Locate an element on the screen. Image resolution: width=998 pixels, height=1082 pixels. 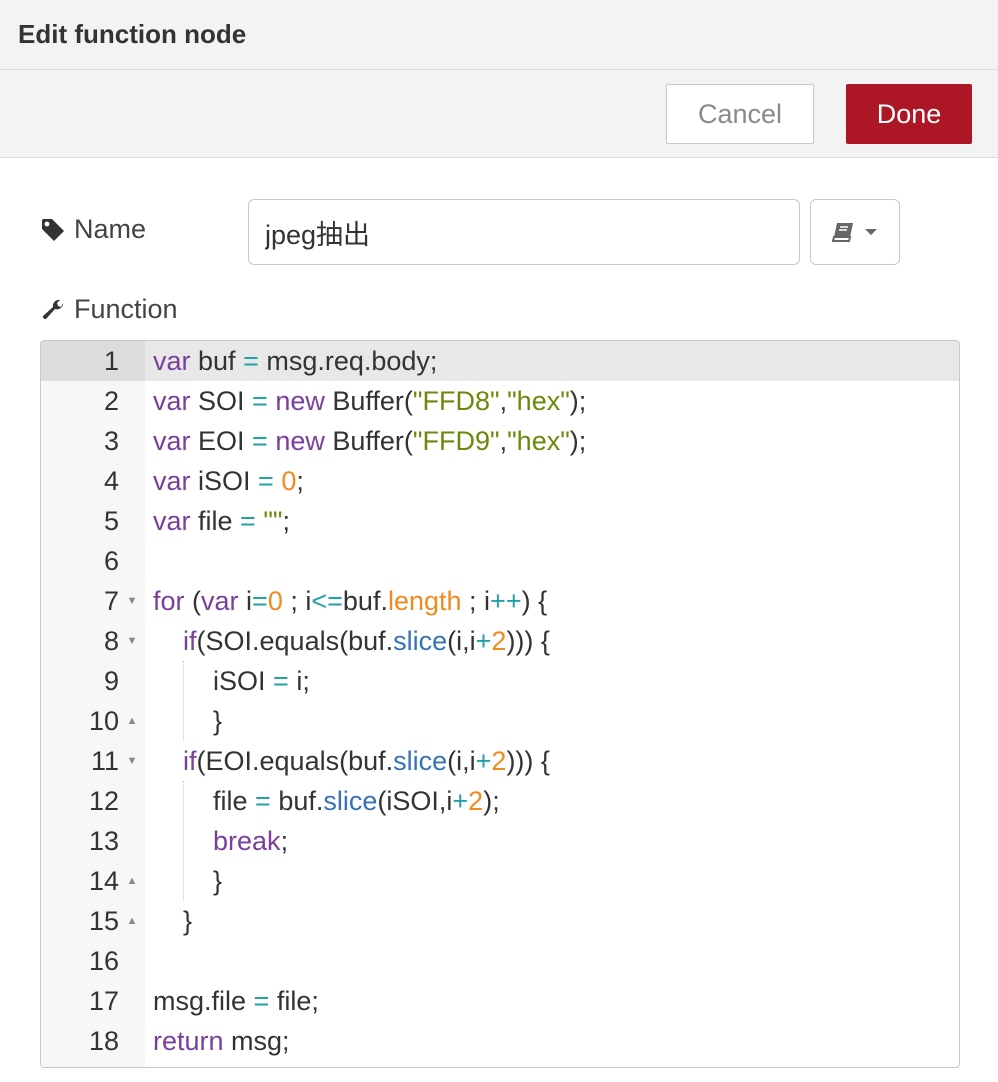
operator-token: + is located at coordinates (483, 641).